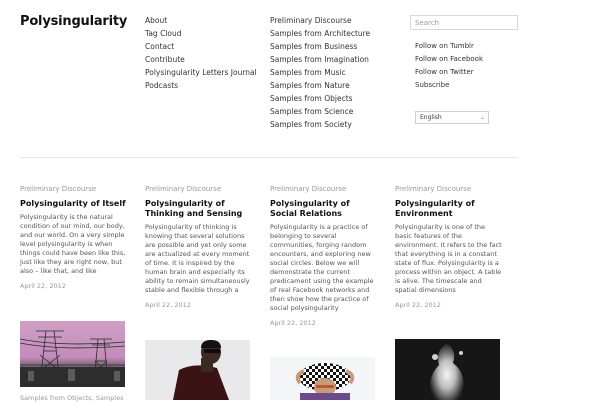 This screenshot has height=402, width=600. What do you see at coordinates (448, 209) in the screenshot?
I see `post-title: Polysingularity of Environment` at bounding box center [448, 209].